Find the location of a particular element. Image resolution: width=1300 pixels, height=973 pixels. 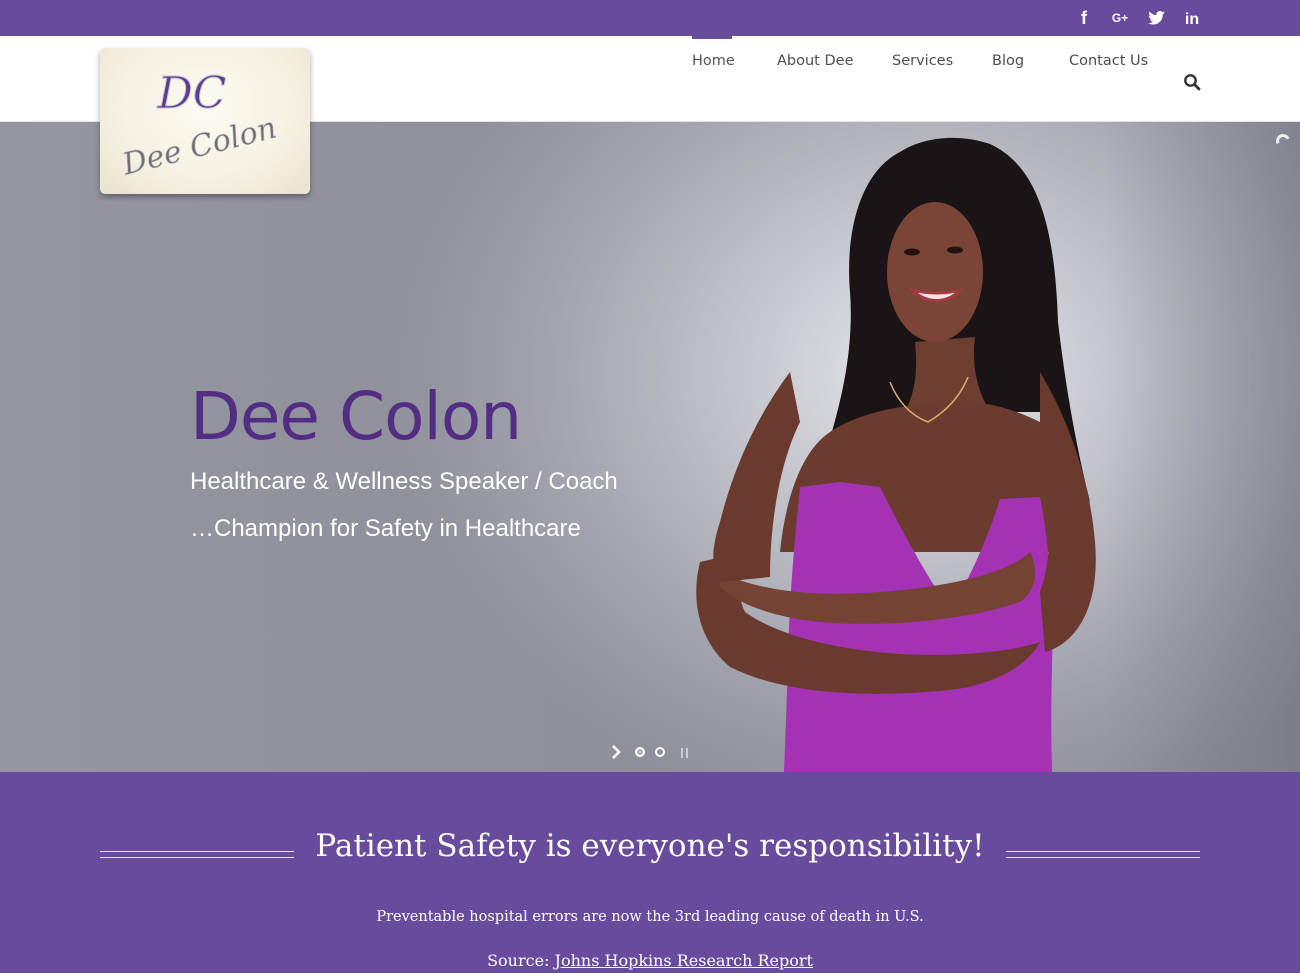

nav-home: Home is located at coordinates (713, 61).